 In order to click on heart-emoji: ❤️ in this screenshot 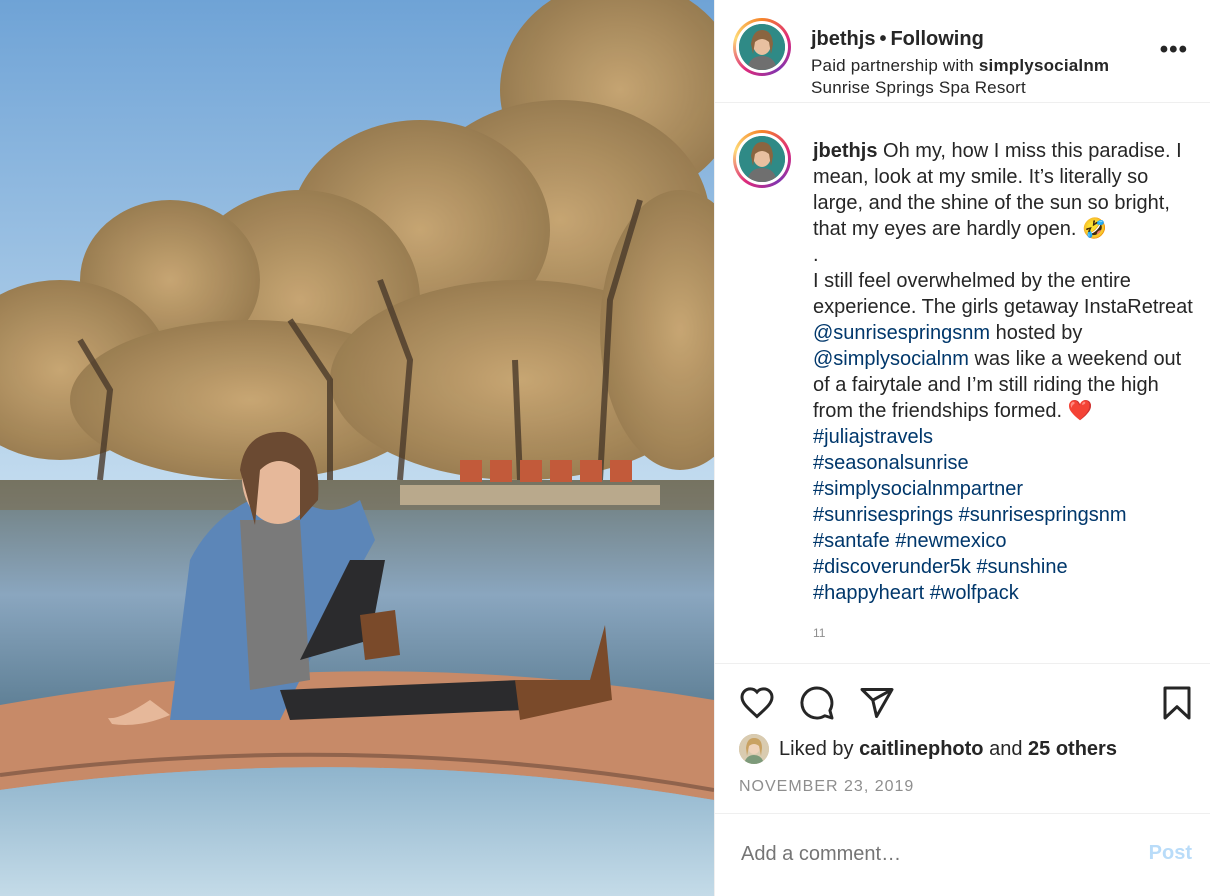, I will do `click(1080, 411)`.